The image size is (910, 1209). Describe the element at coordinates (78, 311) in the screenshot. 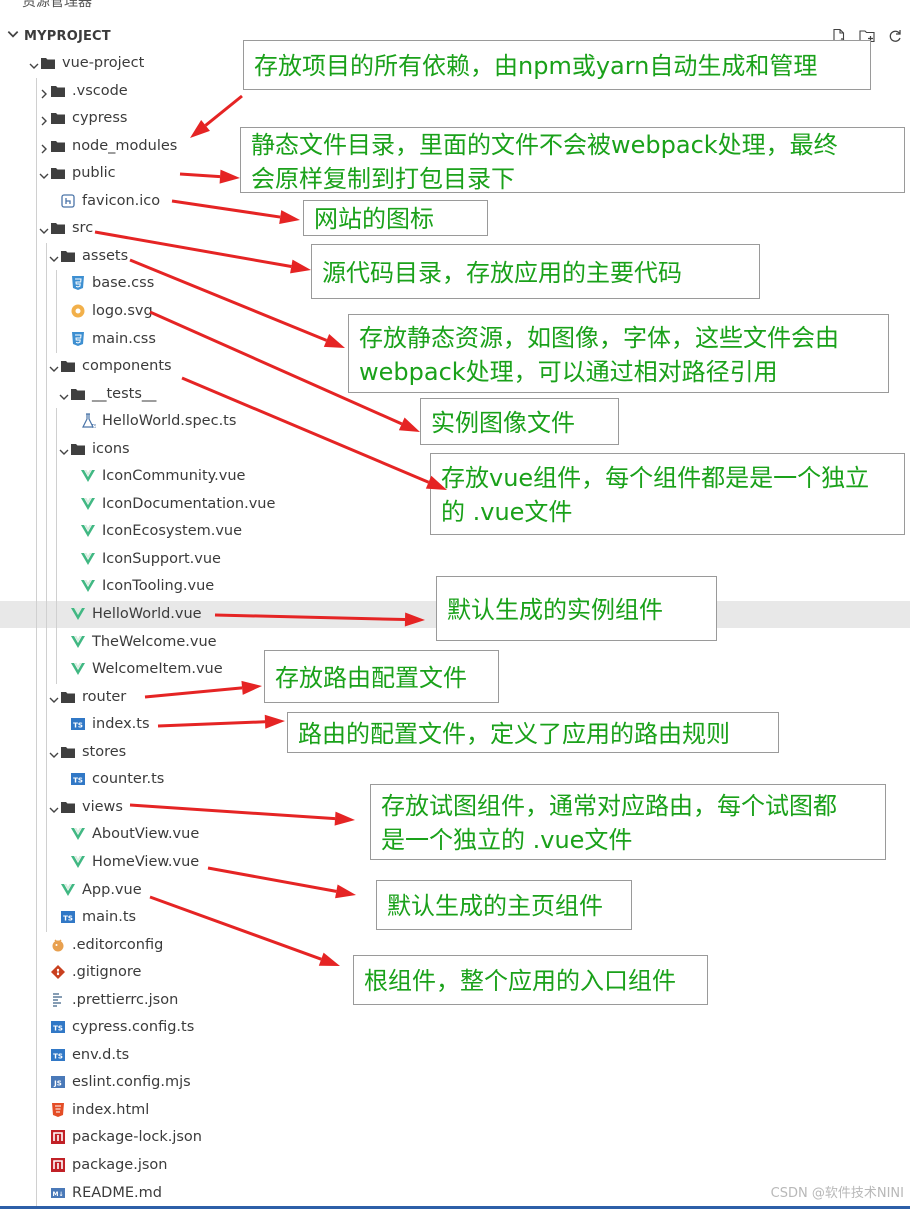

I see `svg-icon` at that location.